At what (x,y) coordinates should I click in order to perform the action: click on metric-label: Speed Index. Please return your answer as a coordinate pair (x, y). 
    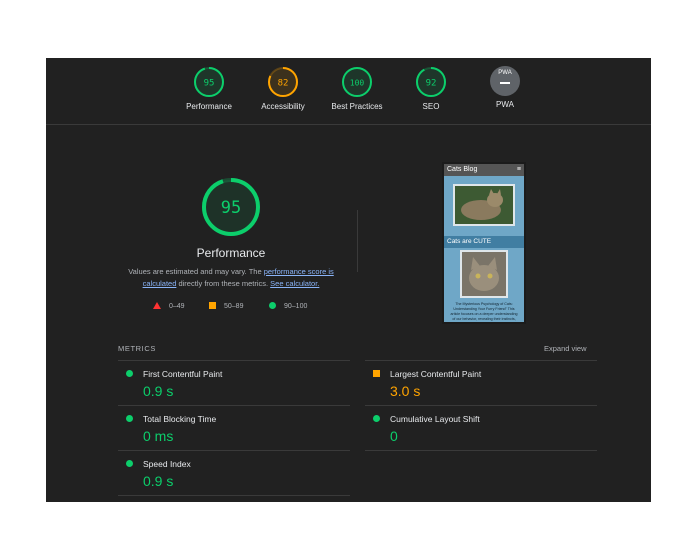
    Looking at the image, I should click on (167, 464).